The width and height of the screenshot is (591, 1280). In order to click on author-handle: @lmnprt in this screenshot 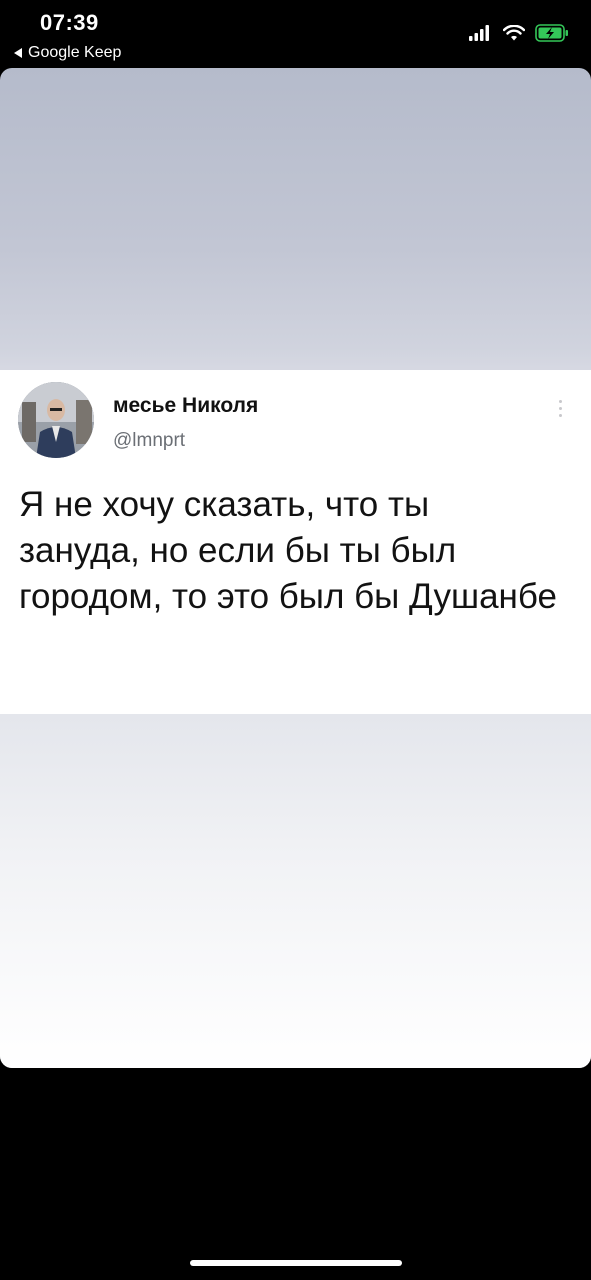, I will do `click(149, 441)`.